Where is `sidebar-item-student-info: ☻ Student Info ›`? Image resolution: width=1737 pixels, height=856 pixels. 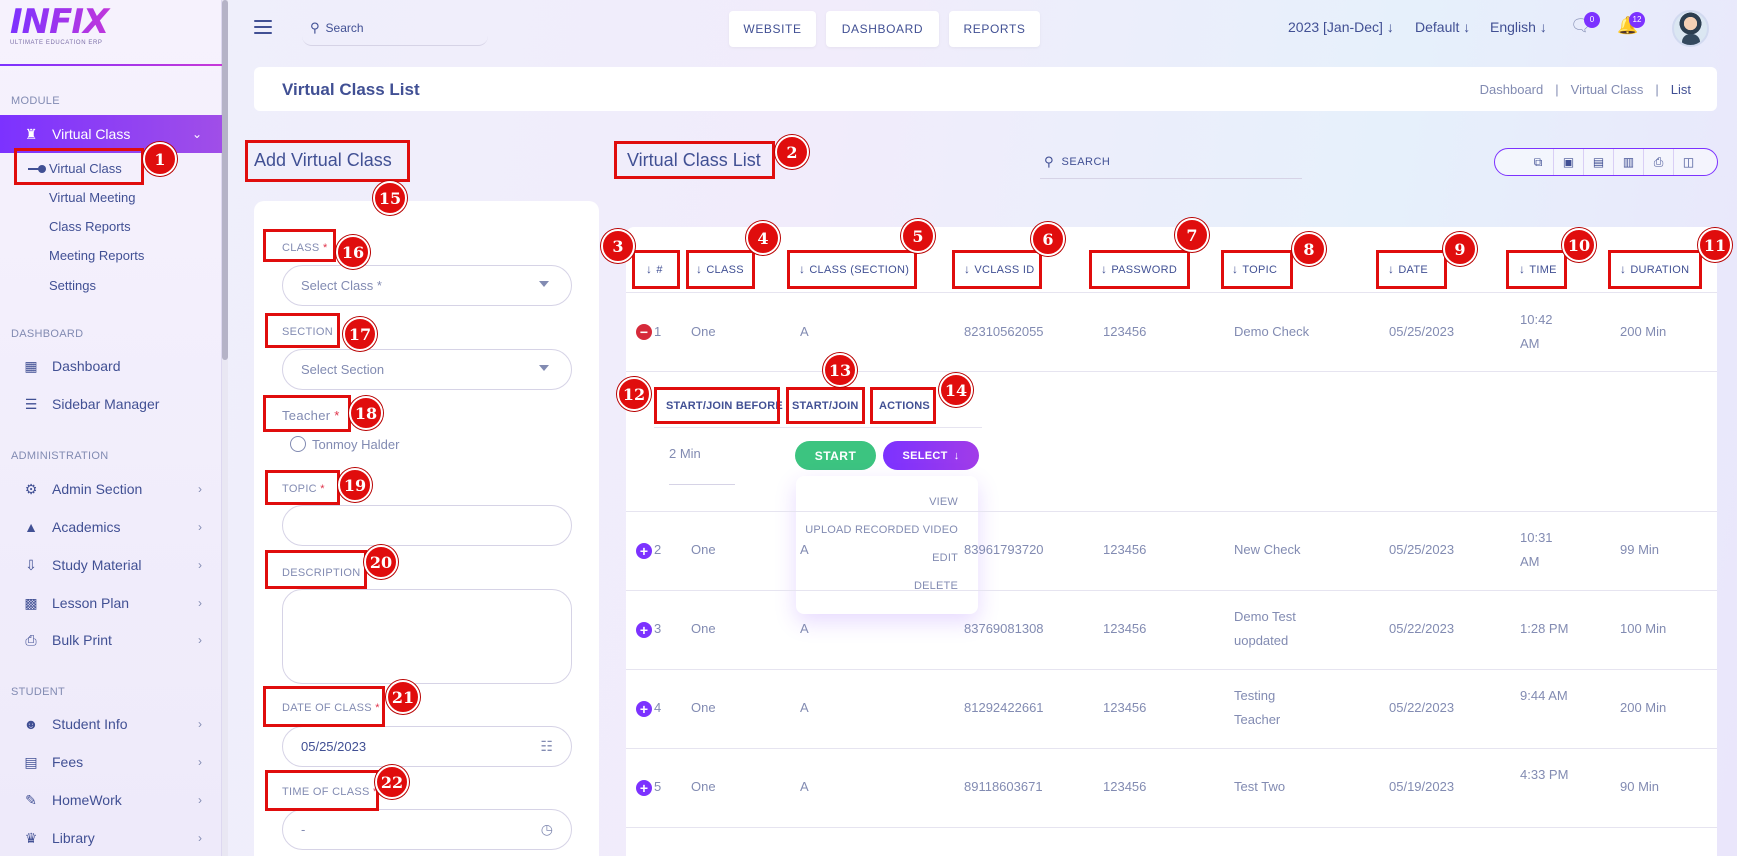
sidebar-item-student-info: ☻ Student Info › is located at coordinates (111, 724).